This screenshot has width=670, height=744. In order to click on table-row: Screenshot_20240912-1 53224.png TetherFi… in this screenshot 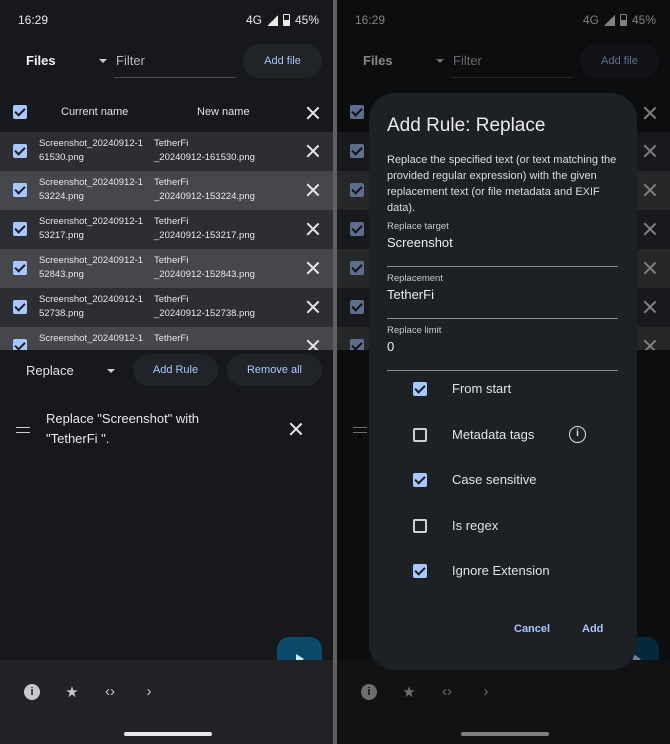, I will do `click(166, 190)`.